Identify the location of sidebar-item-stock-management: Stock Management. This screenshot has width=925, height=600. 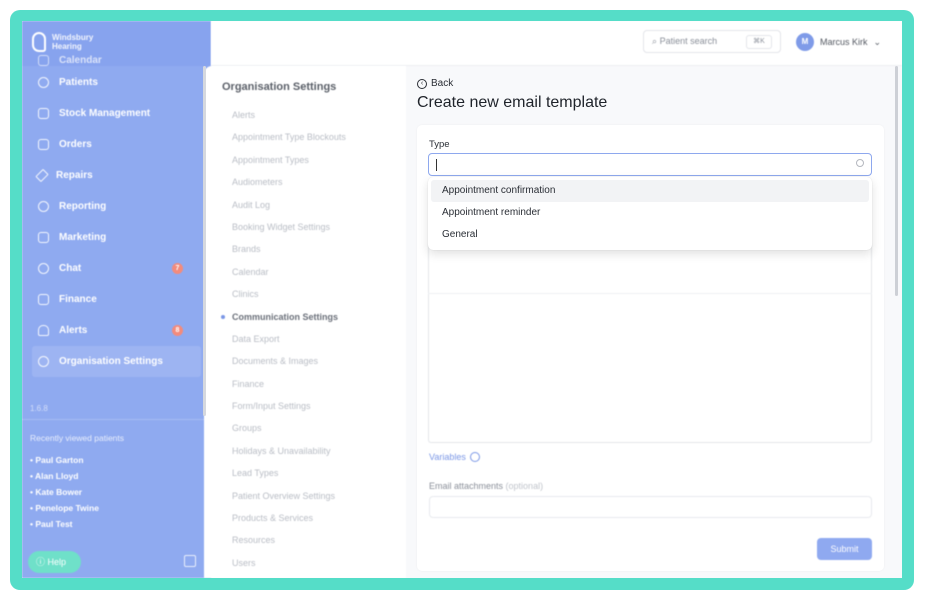
(116, 113).